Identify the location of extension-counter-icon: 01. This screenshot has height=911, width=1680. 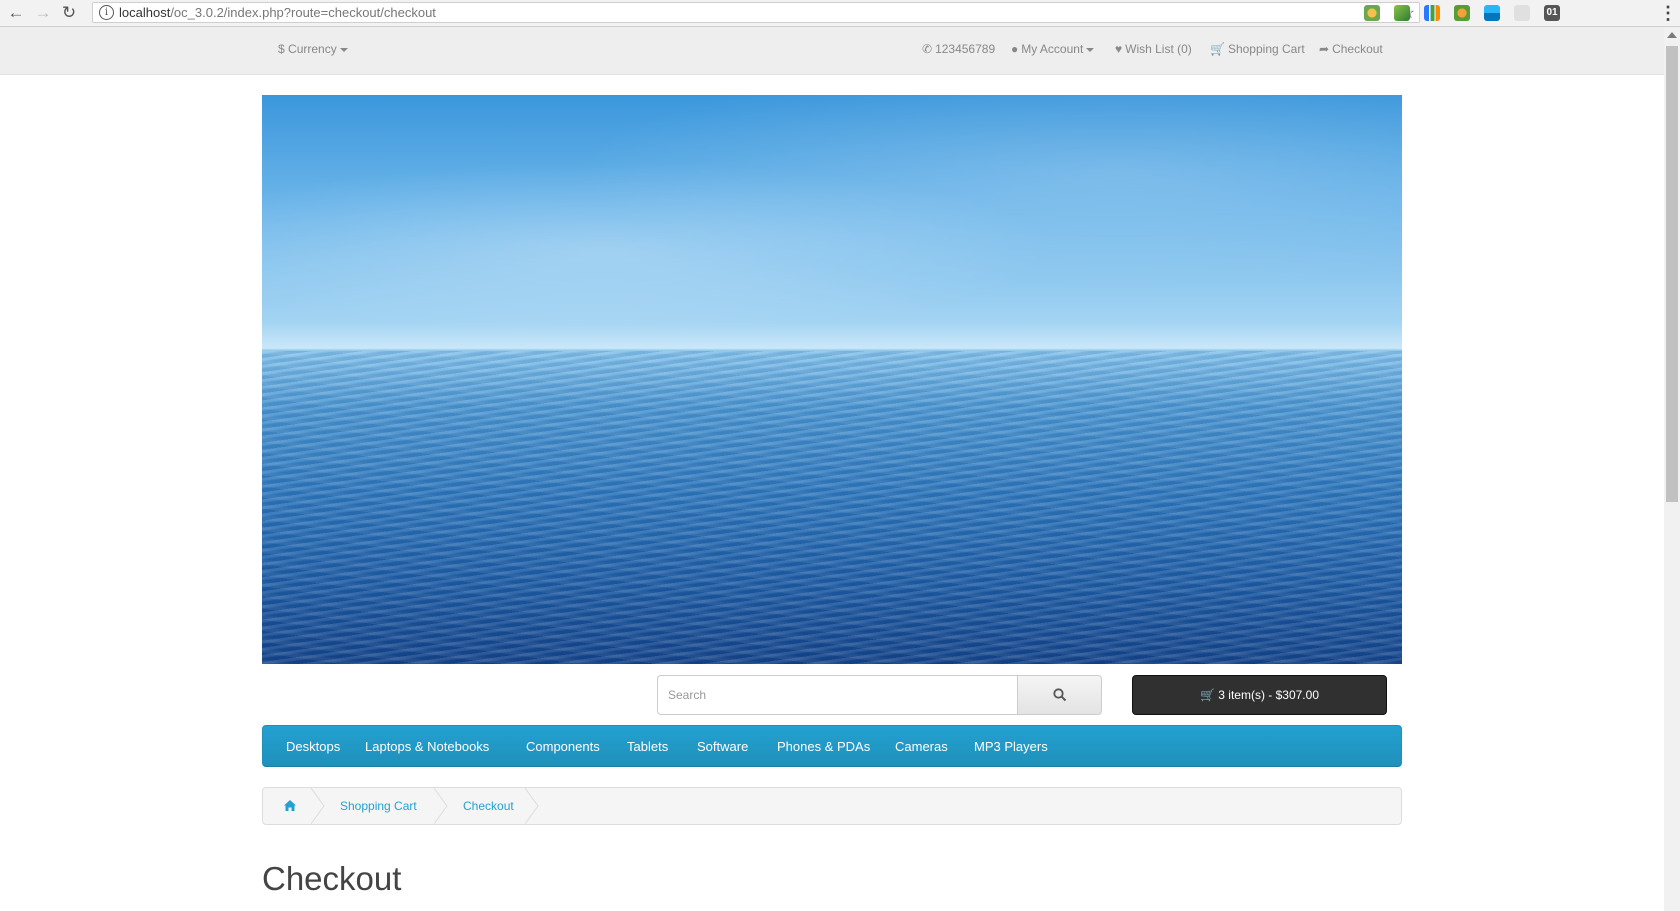
(1552, 13).